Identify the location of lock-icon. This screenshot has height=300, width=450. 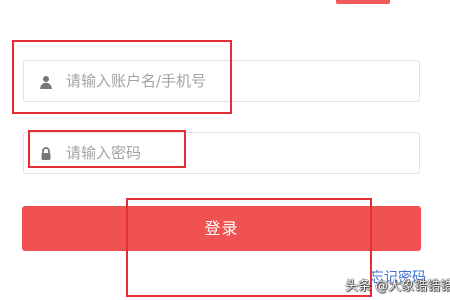
(46, 154).